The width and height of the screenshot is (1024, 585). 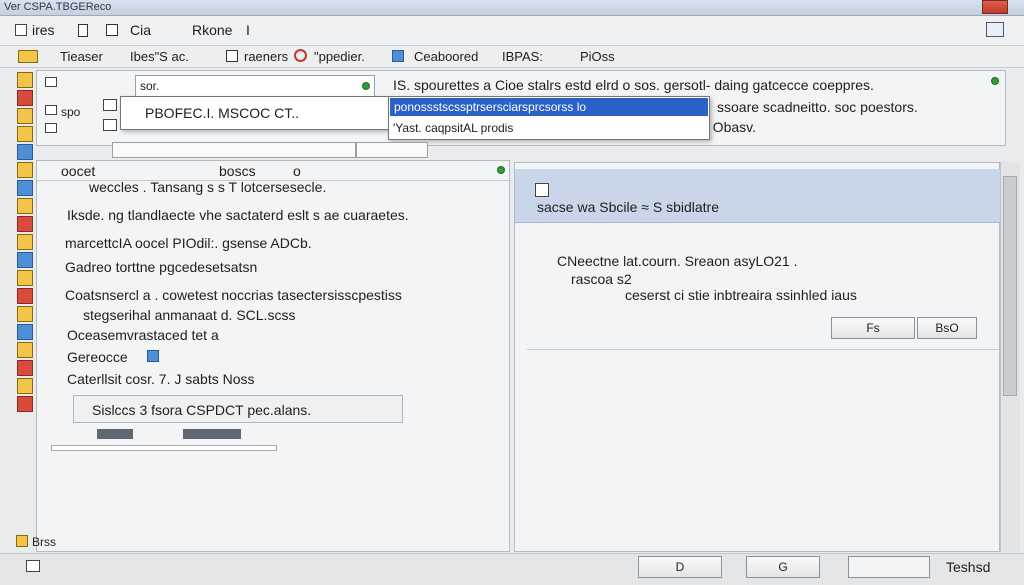 I want to click on close-button, so click(x=995, y=7).